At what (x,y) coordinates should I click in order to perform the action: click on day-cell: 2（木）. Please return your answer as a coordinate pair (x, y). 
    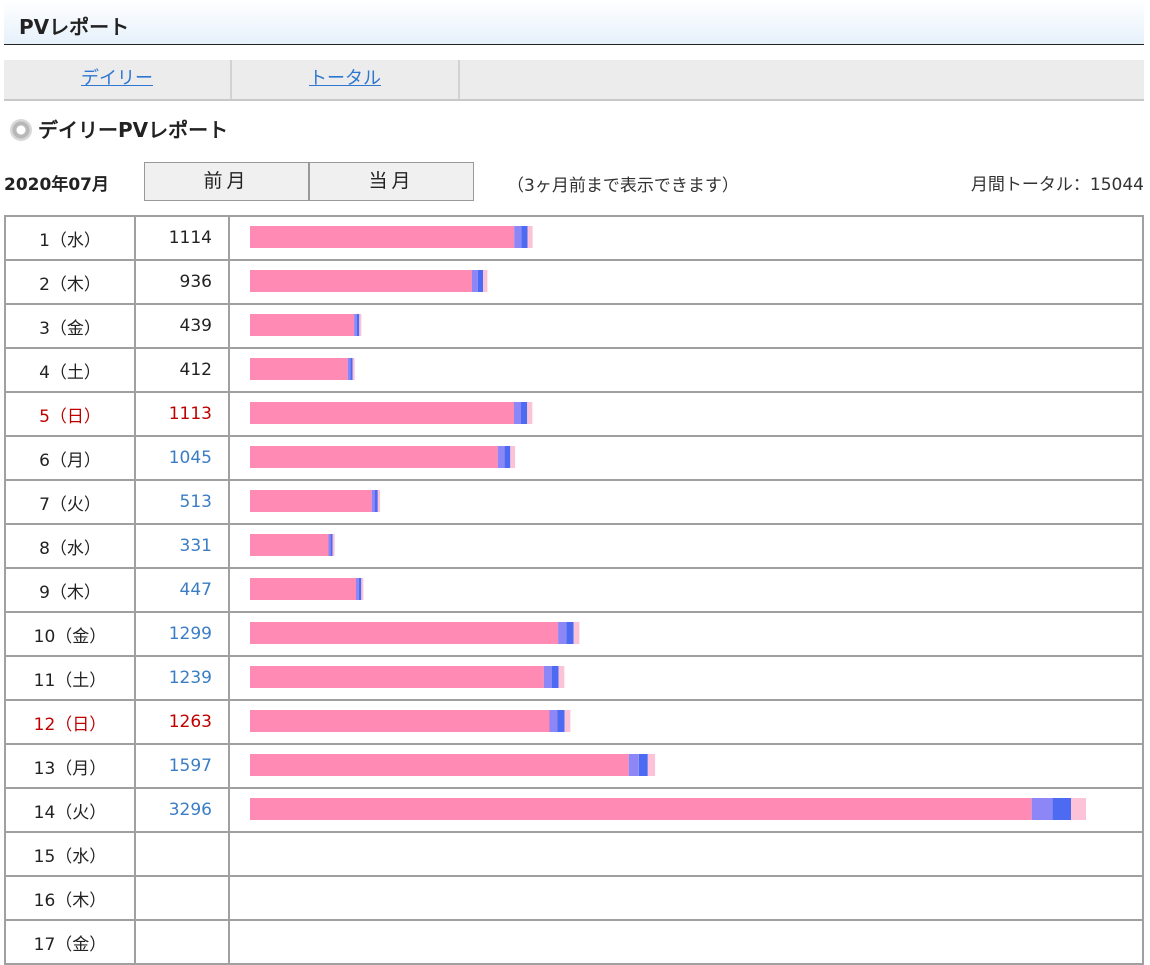
    Looking at the image, I should click on (70, 282).